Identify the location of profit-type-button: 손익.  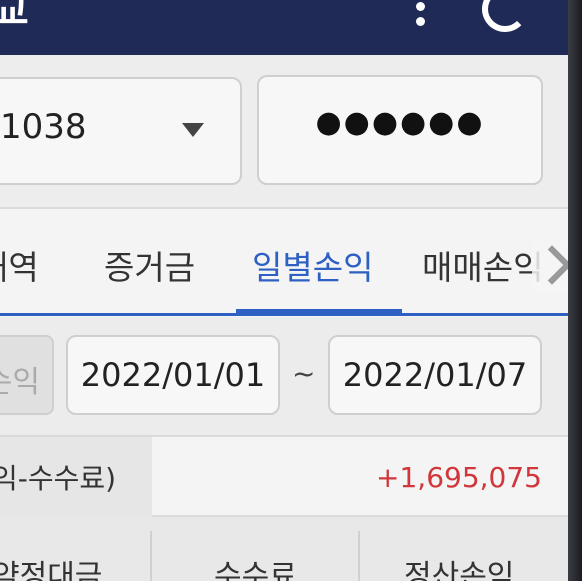
(27, 375).